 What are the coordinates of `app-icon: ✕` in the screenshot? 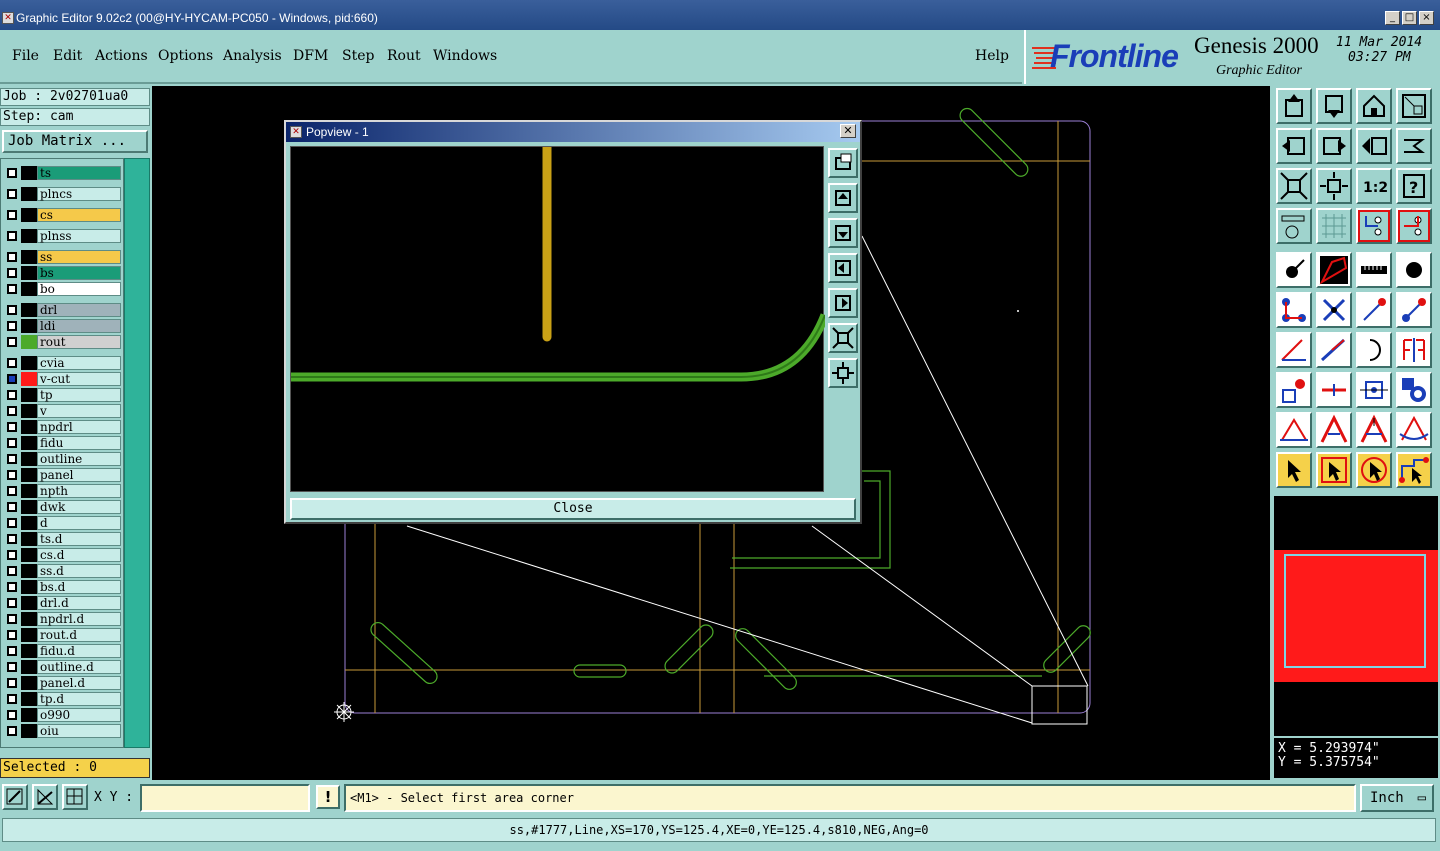 It's located at (8, 18).